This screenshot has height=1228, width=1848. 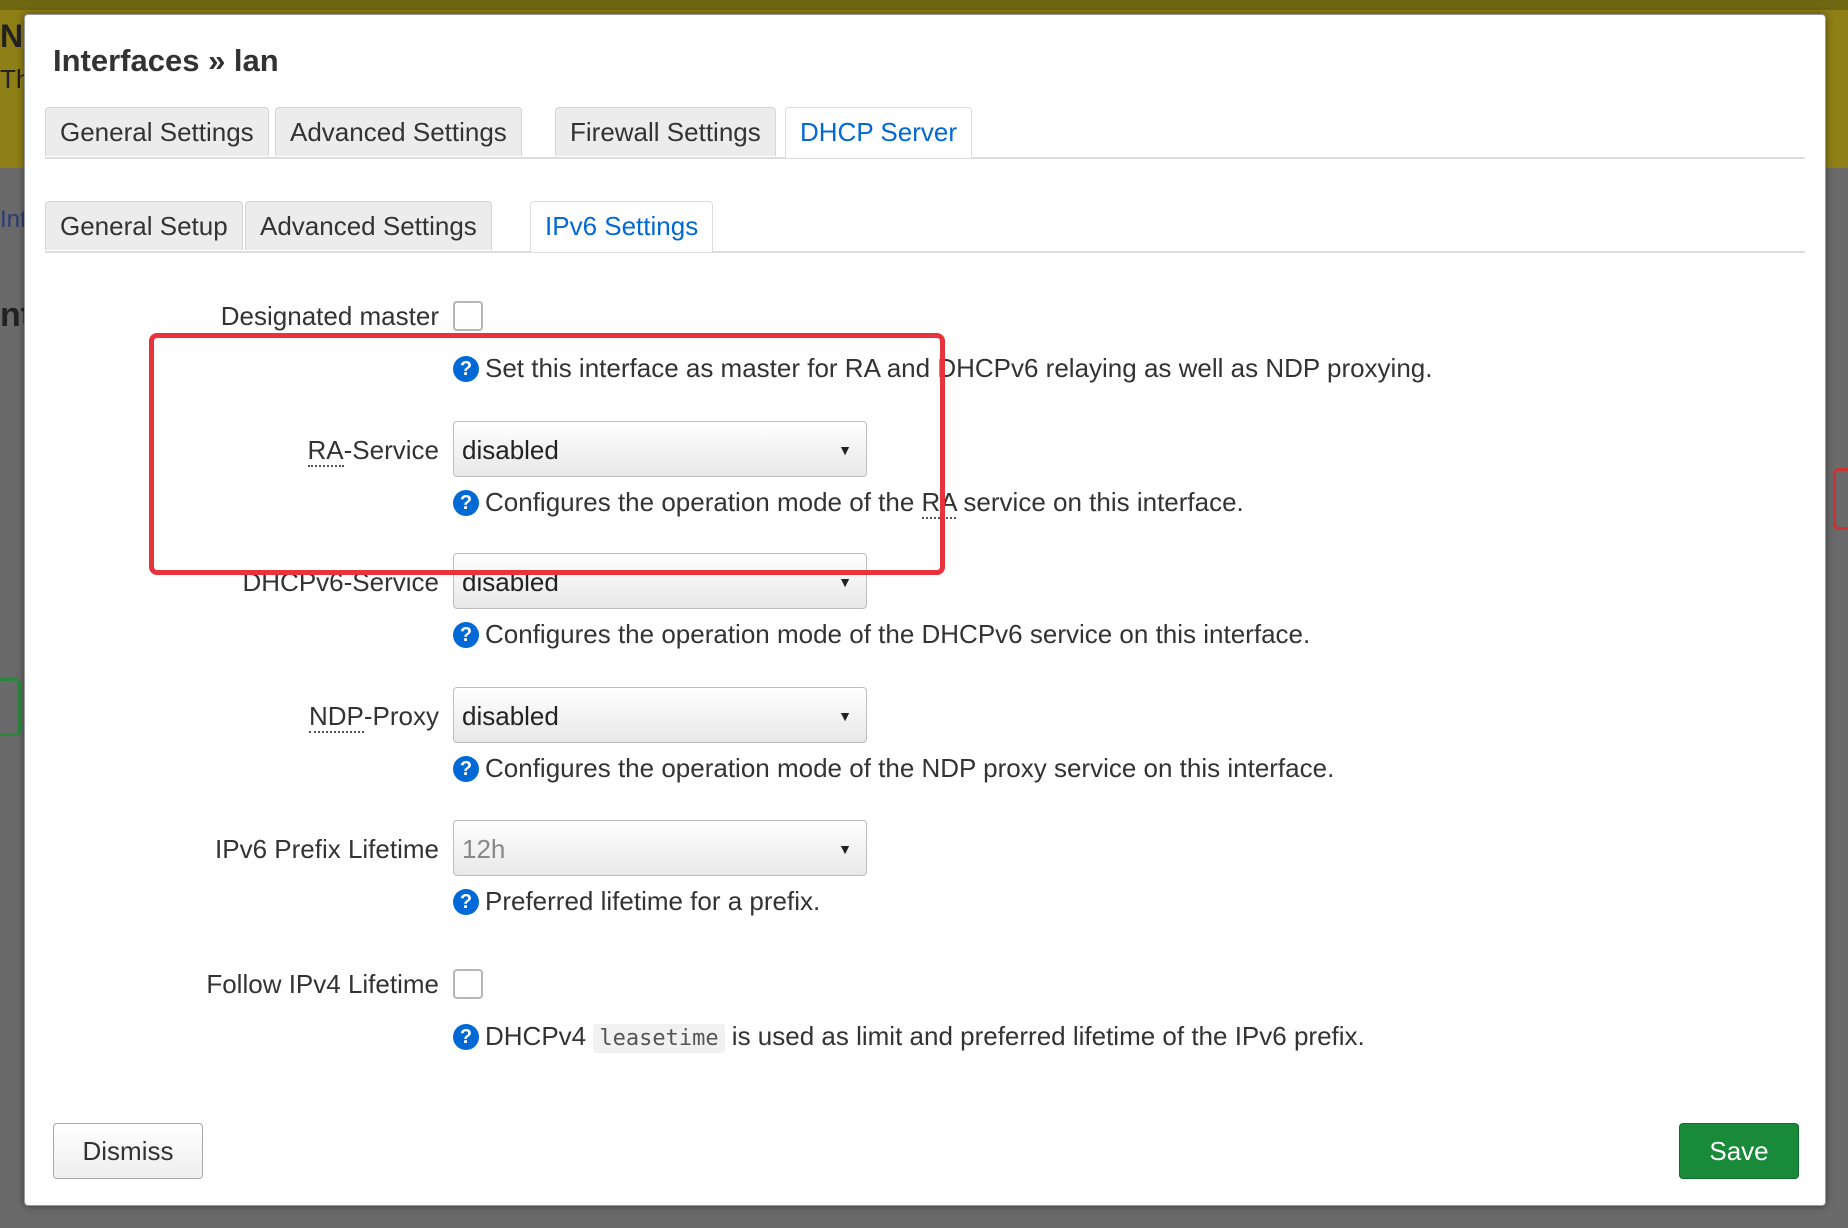 I want to click on ipv6-prefix-lifetime-help: ? Preferred lifetime for a prefix., so click(x=636, y=901).